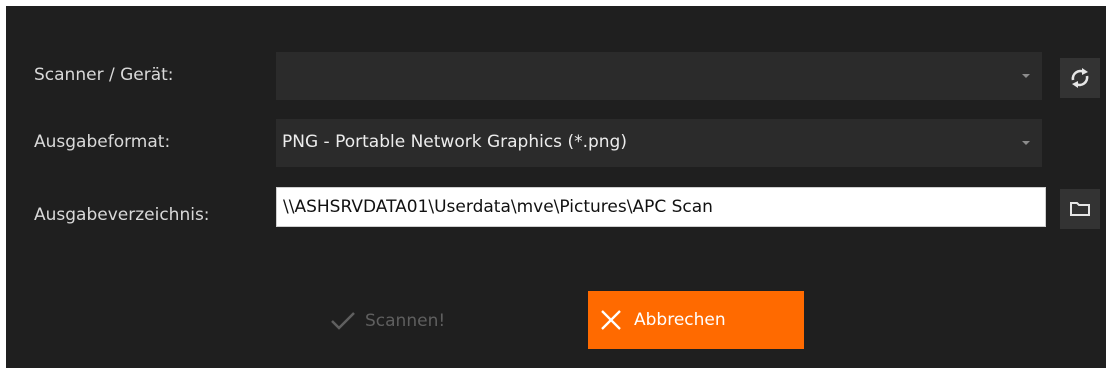 This screenshot has height=371, width=1112. I want to click on format-select-value: PNG - Portable Network Graphics (*.png), so click(454, 142).